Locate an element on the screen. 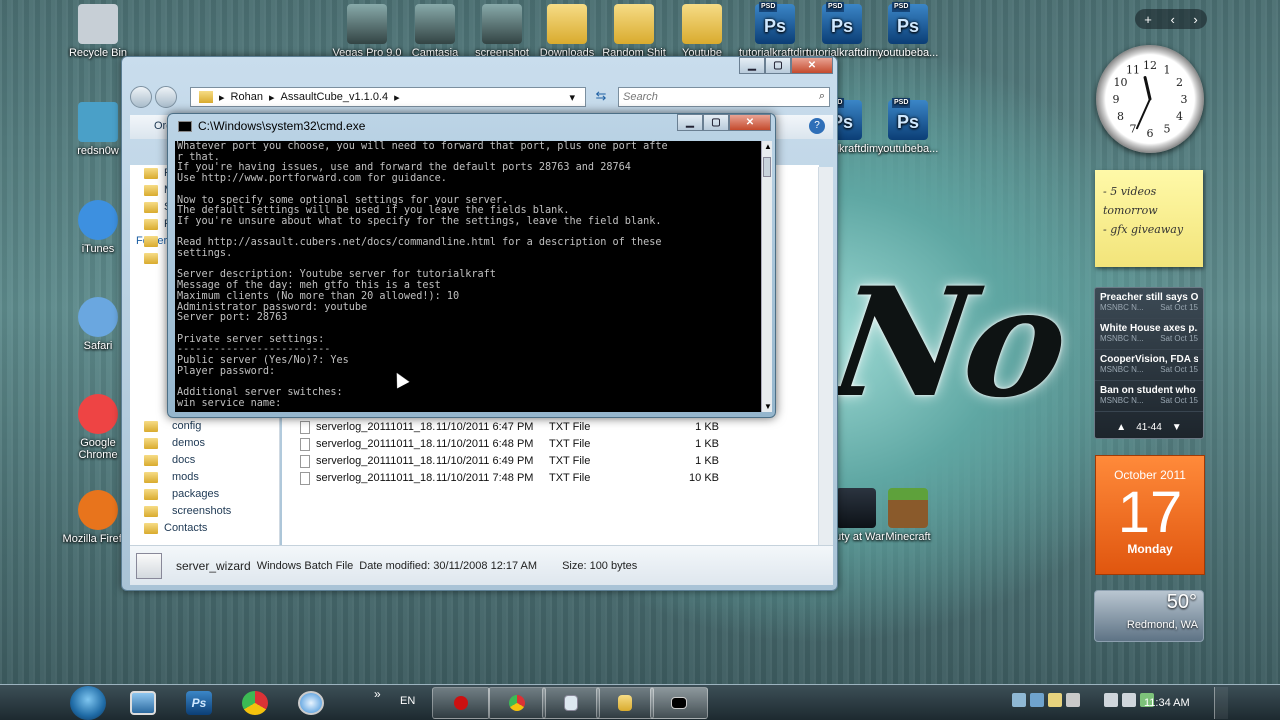  taskbar-folder-window is located at coordinates (625, 703).